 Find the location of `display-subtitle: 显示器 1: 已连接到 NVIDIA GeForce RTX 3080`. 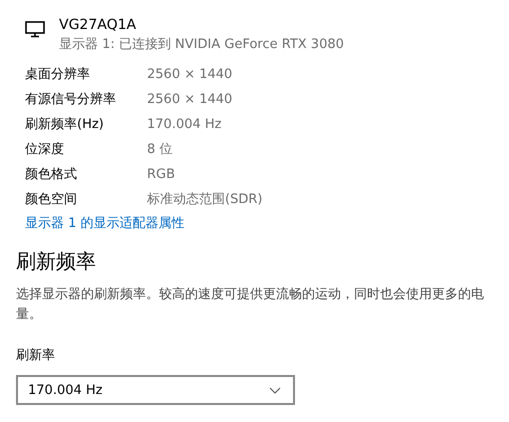

display-subtitle: 显示器 1: 已连接到 NVIDIA GeForce RTX 3080 is located at coordinates (201, 45).